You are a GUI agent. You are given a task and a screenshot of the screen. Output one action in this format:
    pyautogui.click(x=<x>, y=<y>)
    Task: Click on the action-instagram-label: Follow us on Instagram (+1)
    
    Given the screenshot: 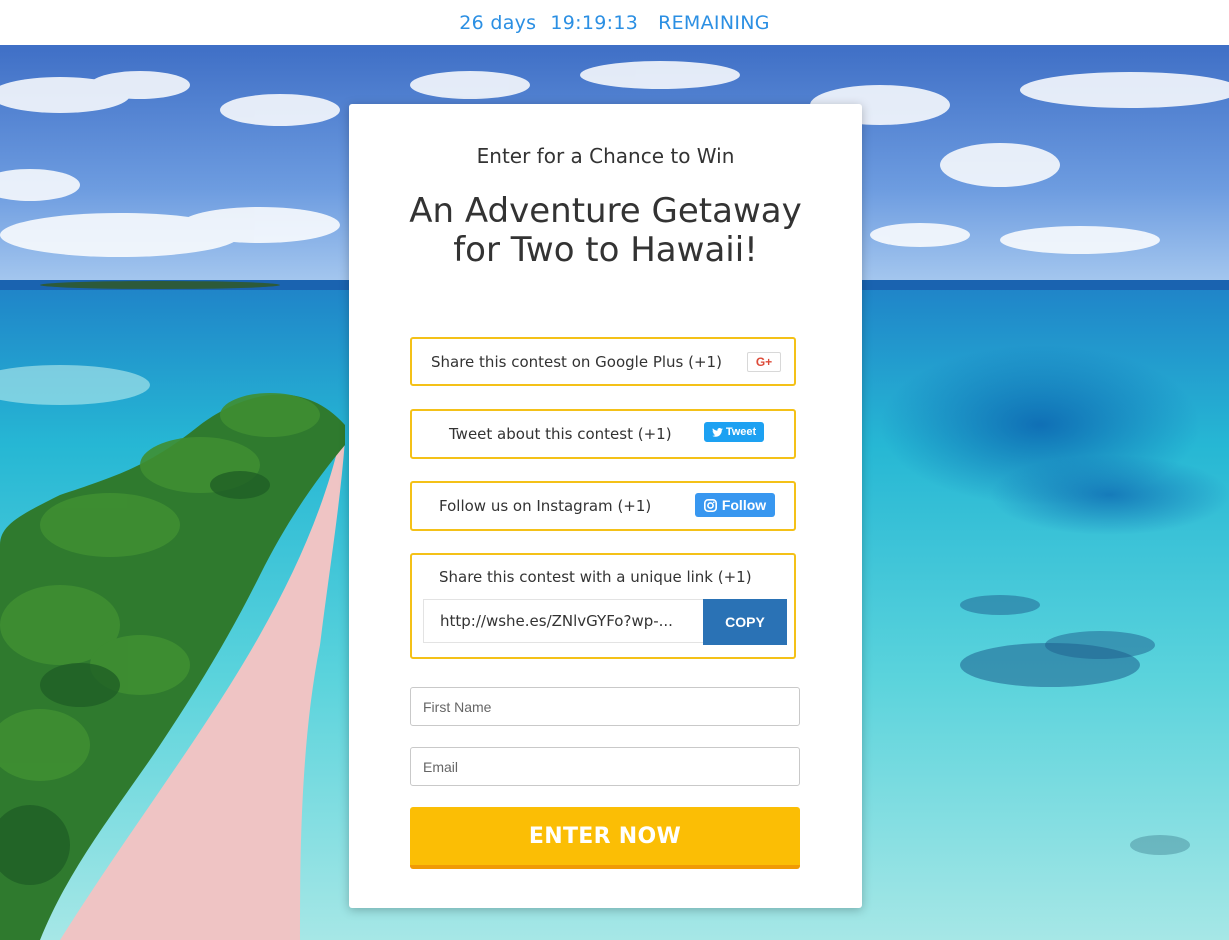 What is the action you would take?
    pyautogui.click(x=545, y=506)
    